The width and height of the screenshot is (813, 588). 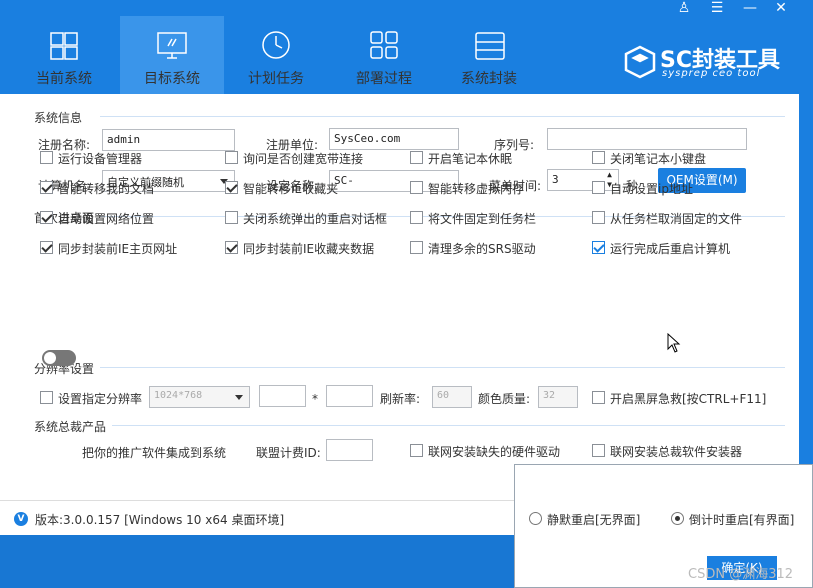 I want to click on tab-label: 系统封装, so click(x=489, y=79).